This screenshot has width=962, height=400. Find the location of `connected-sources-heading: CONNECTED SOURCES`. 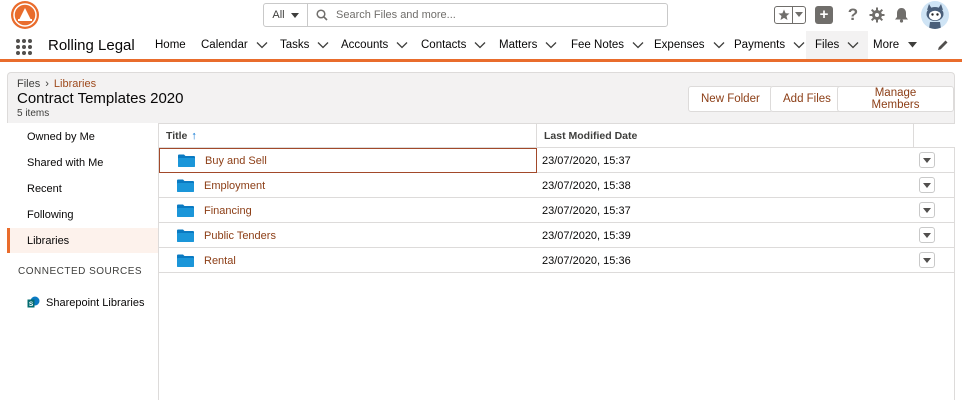

connected-sources-heading: CONNECTED SOURCES is located at coordinates (80, 271).